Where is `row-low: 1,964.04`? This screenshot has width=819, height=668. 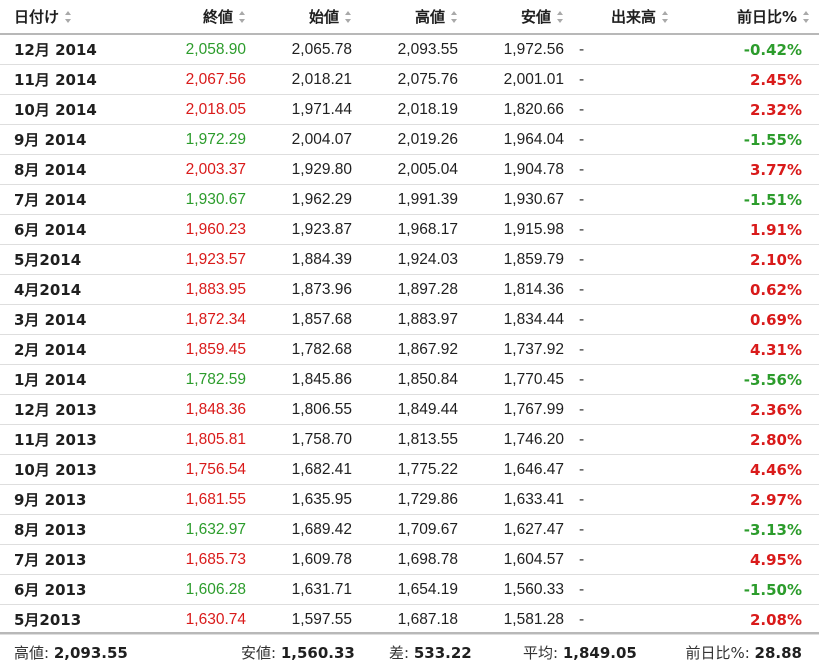
row-low: 1,964.04 is located at coordinates (520, 139).